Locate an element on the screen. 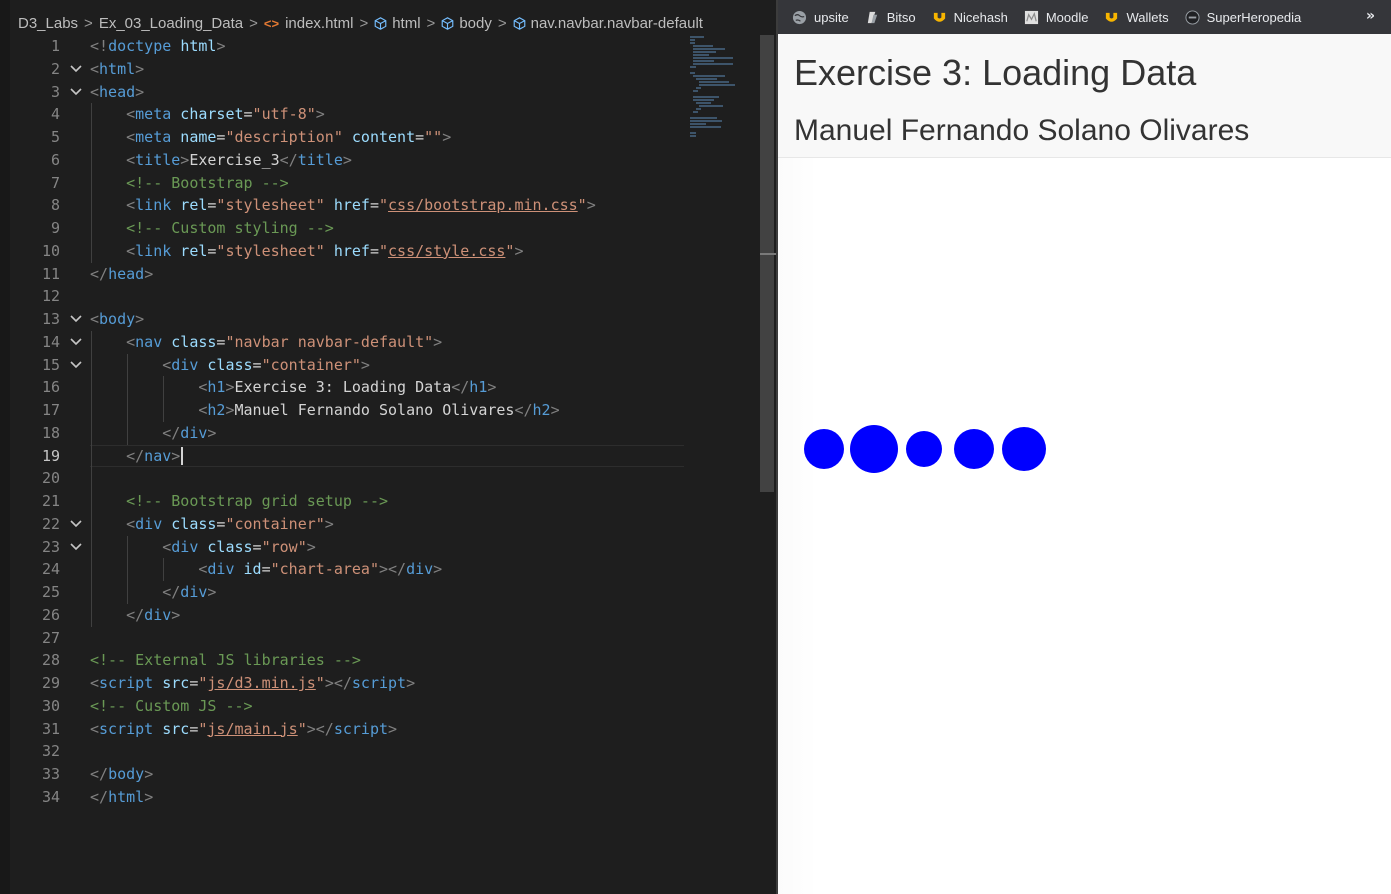 This screenshot has height=894, width=1391. text-cursor is located at coordinates (182, 456).